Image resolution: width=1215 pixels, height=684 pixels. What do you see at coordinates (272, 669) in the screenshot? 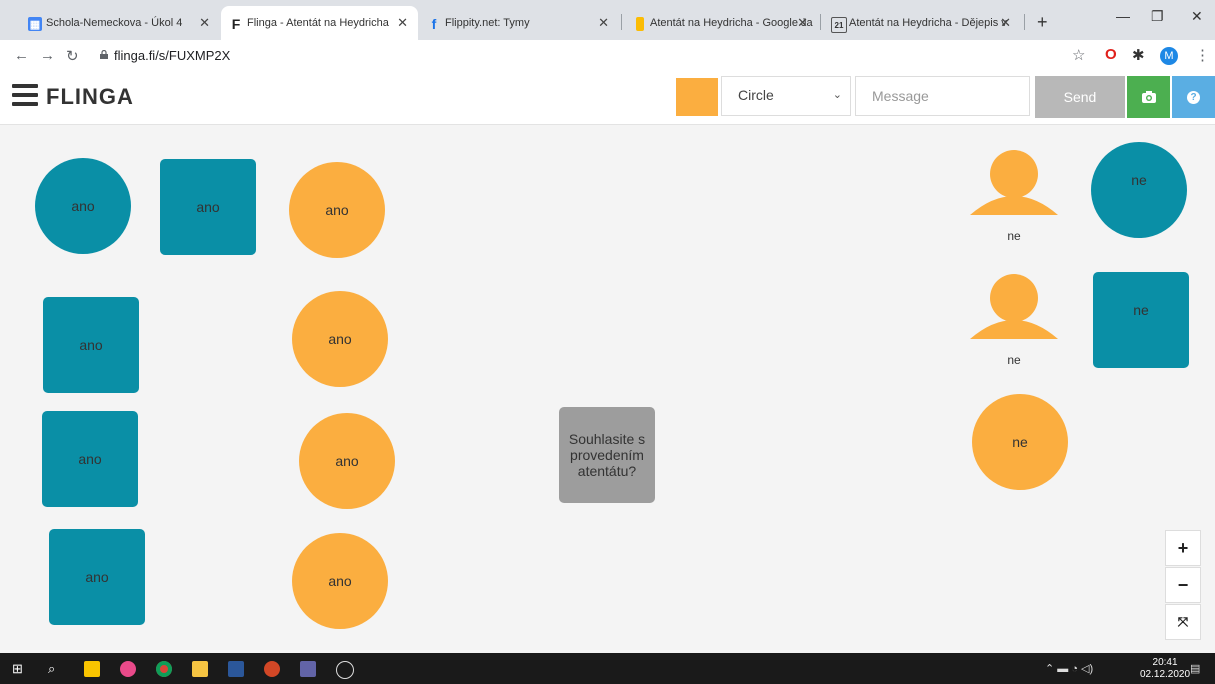
I see `powerpoint-icon` at bounding box center [272, 669].